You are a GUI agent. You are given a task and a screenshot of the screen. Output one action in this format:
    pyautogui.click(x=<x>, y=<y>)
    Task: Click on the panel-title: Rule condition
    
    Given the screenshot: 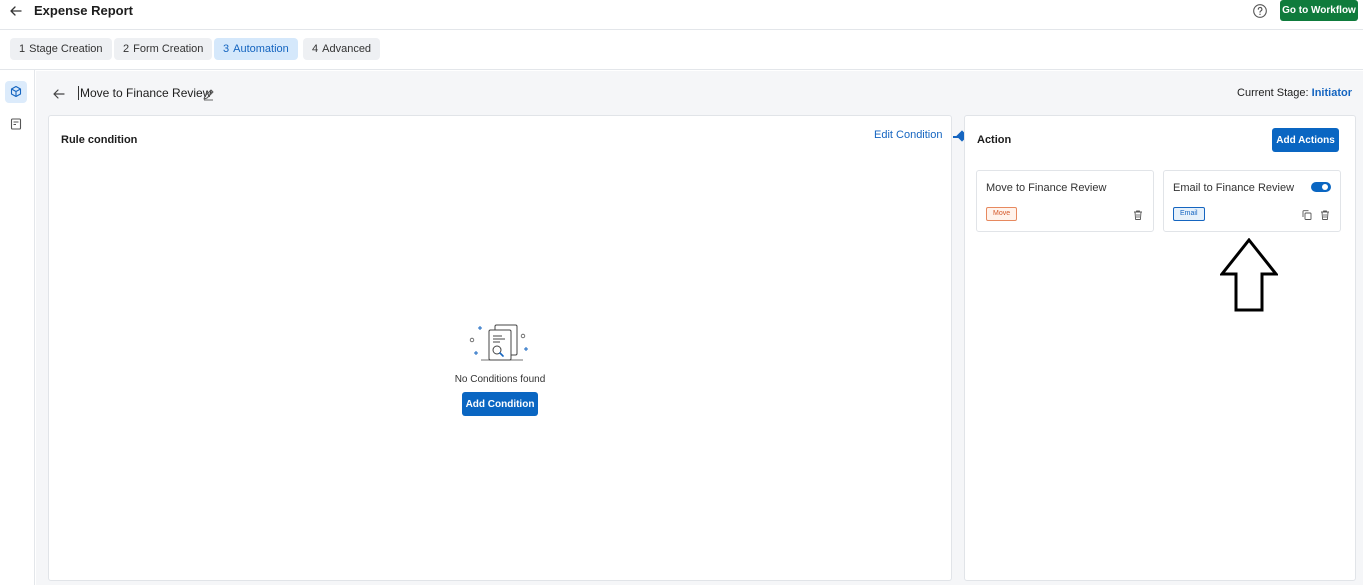 What is the action you would take?
    pyautogui.click(x=99, y=140)
    